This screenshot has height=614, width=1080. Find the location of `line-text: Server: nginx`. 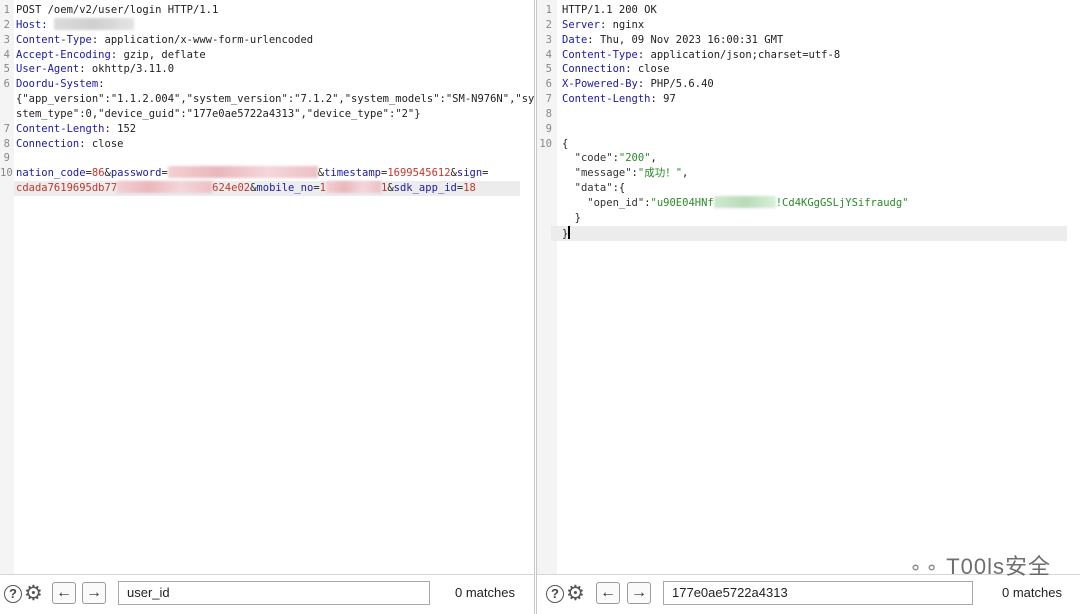

line-text: Server: nginx is located at coordinates (603, 25).